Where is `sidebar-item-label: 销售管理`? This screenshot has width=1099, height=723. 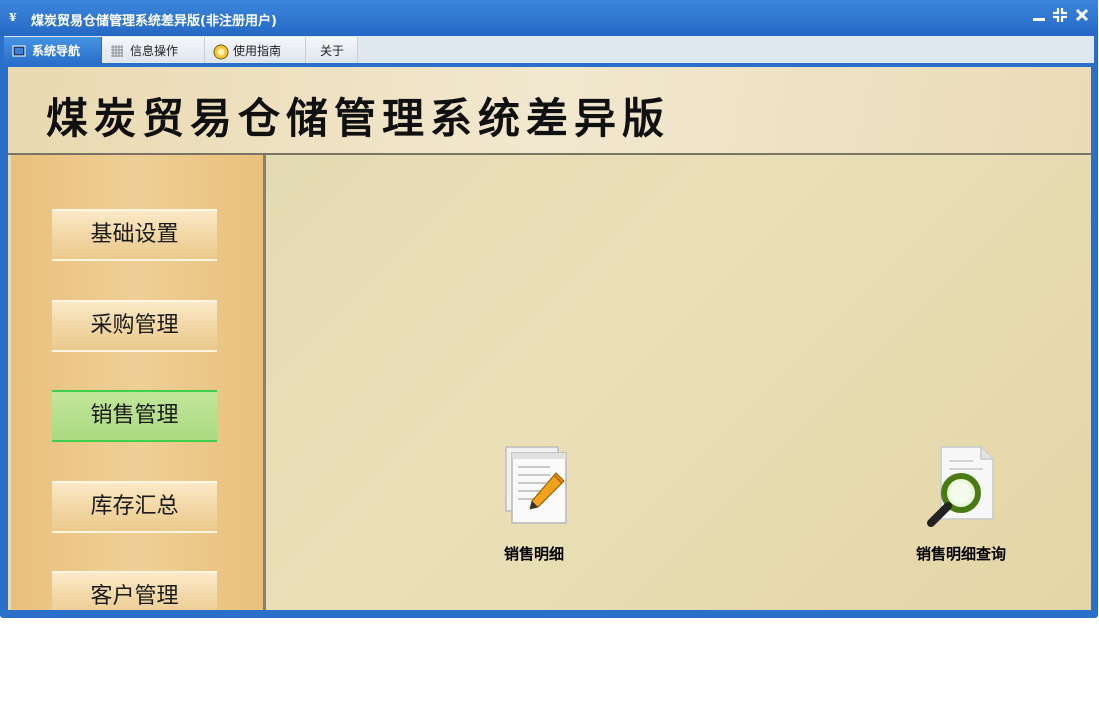
sidebar-item-label: 销售管理 is located at coordinates (134, 415).